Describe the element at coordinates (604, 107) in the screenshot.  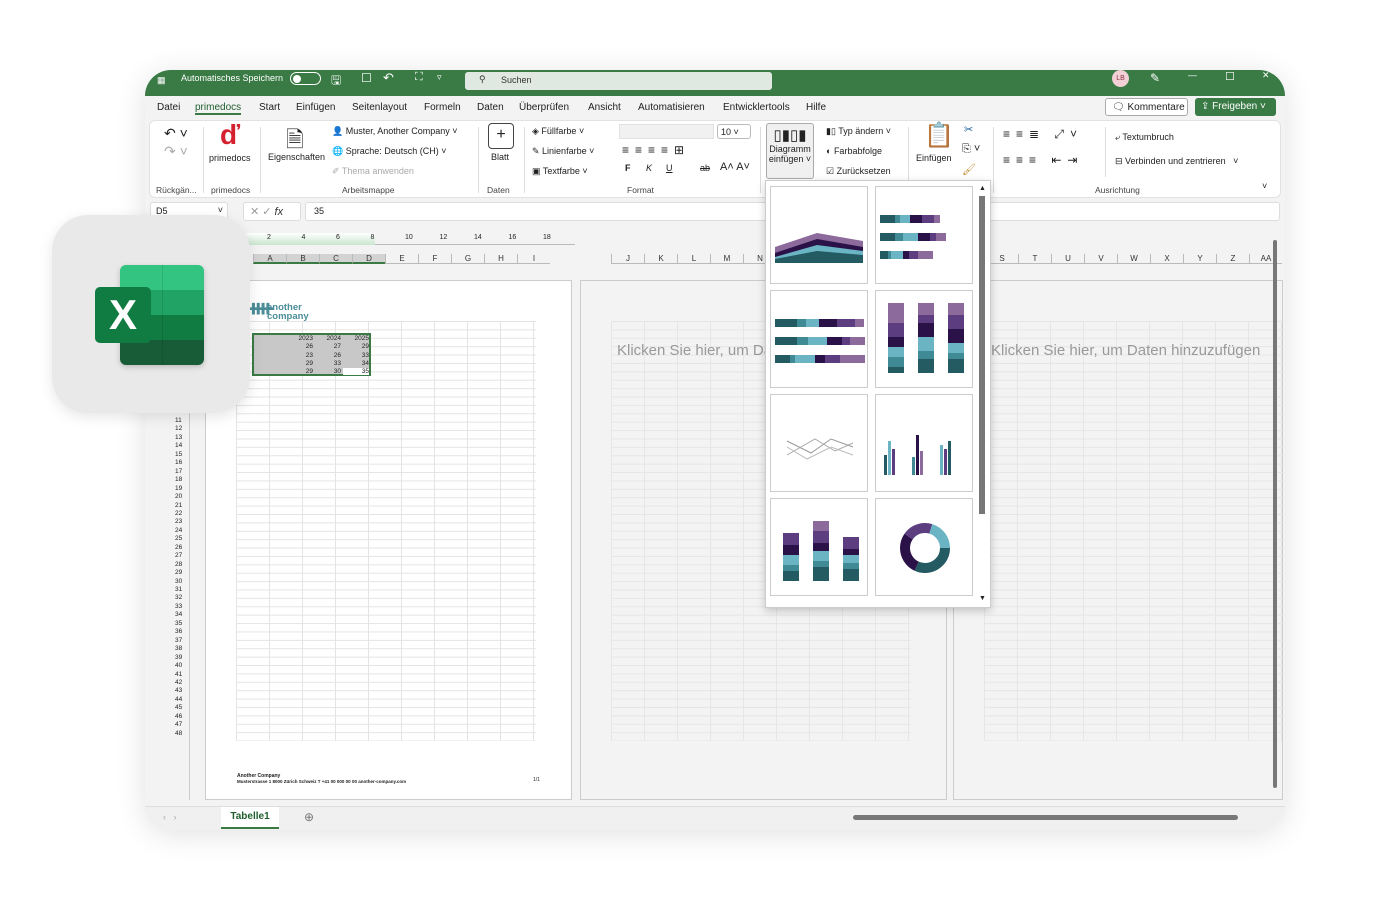
I see `menu-ansicht: Ansicht` at that location.